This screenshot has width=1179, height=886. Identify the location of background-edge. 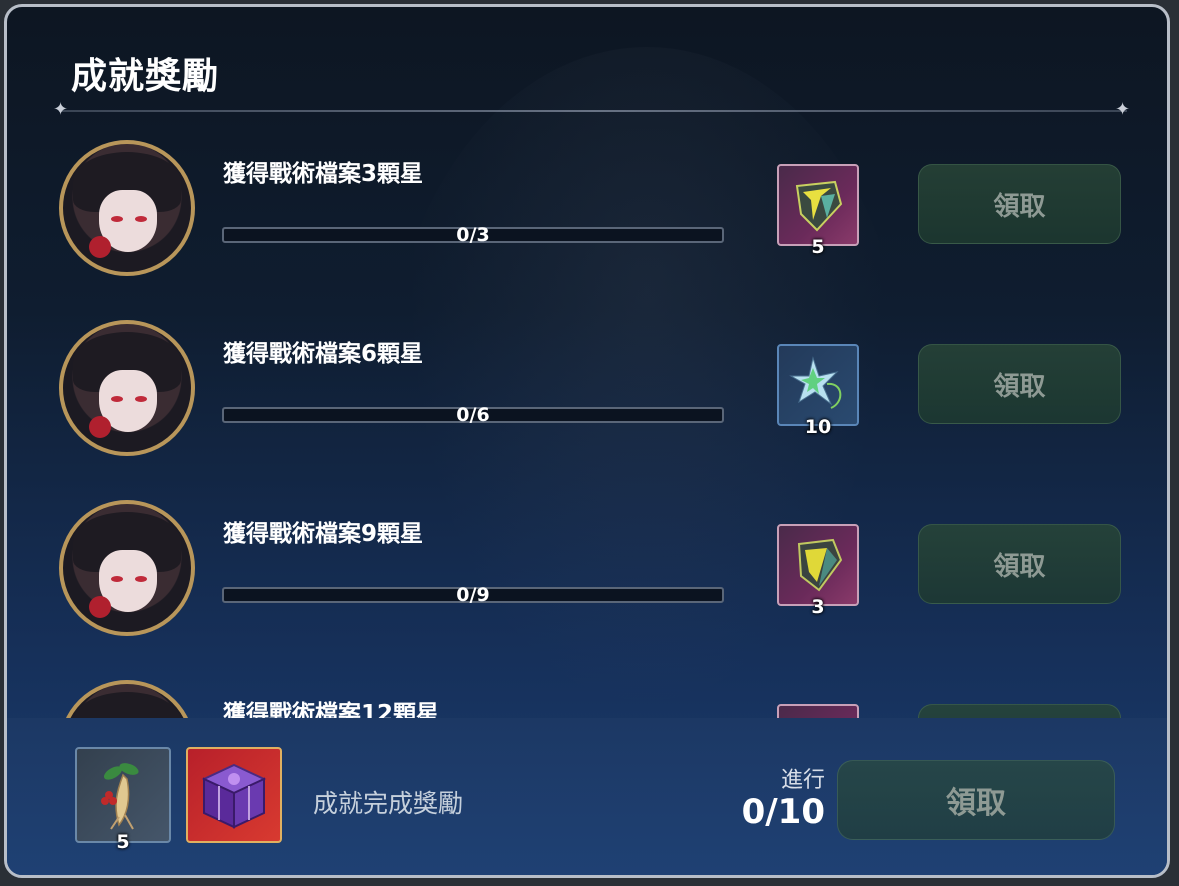
(1174, 443).